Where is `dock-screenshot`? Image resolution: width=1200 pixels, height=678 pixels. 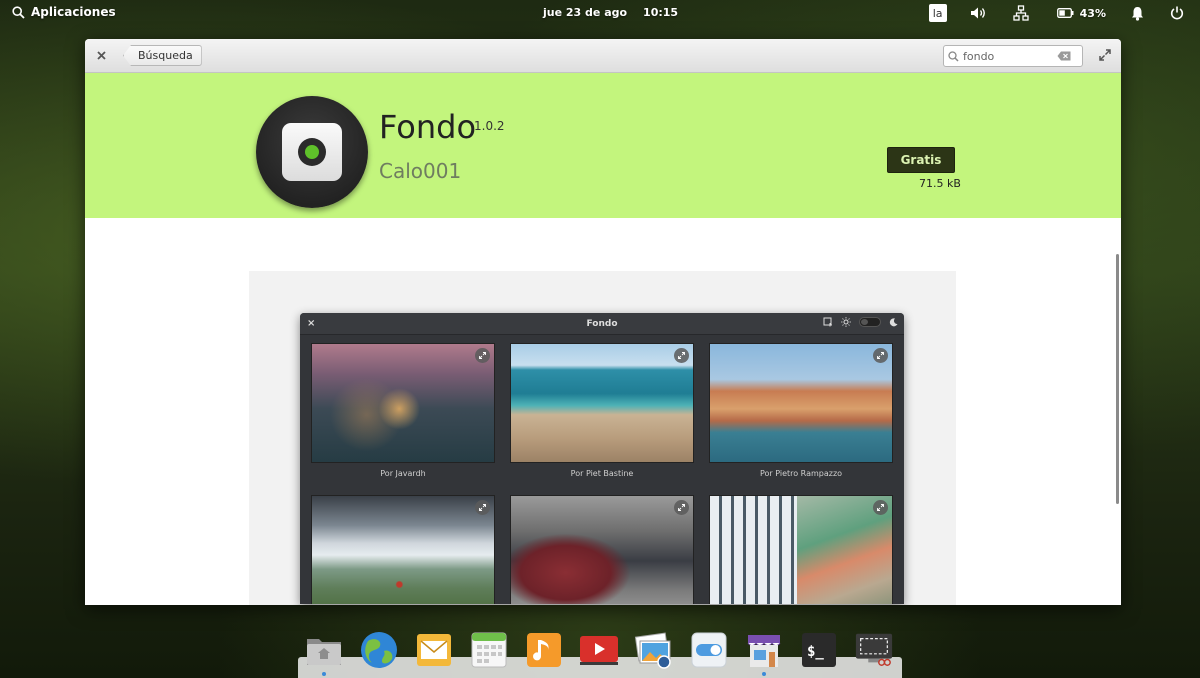 dock-screenshot is located at coordinates (874, 650).